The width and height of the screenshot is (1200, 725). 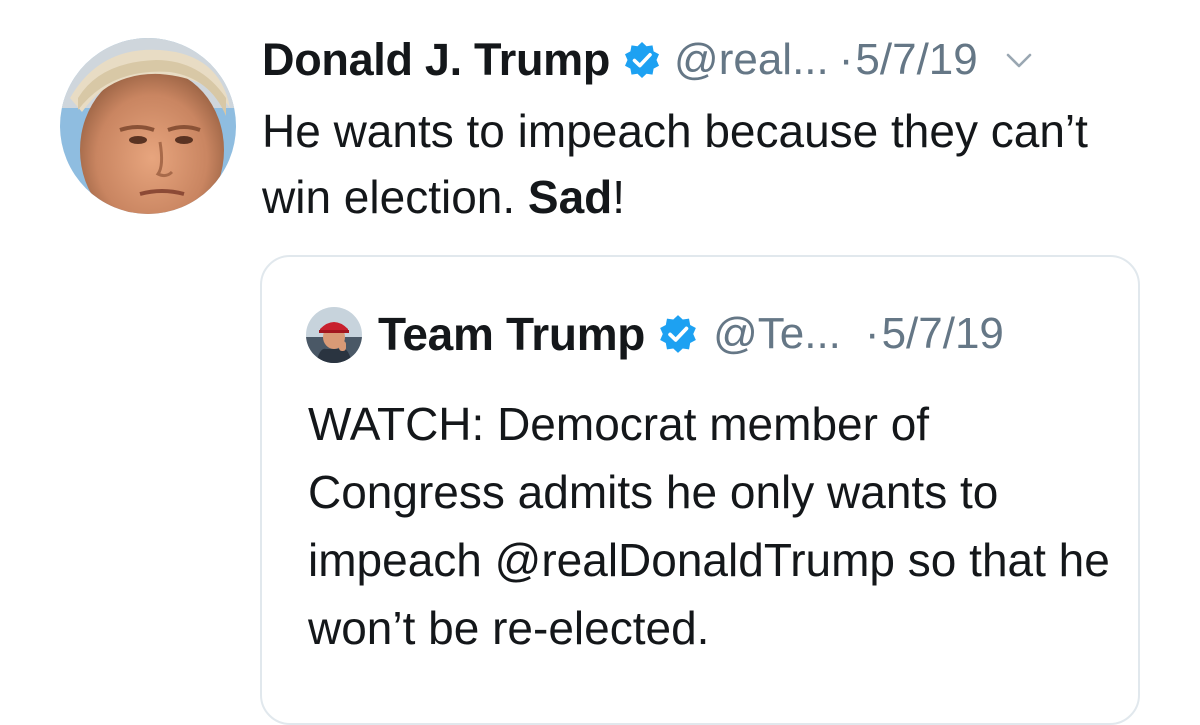 I want to click on quoted-tweet-timestamp: 5/7/19, so click(x=943, y=334).